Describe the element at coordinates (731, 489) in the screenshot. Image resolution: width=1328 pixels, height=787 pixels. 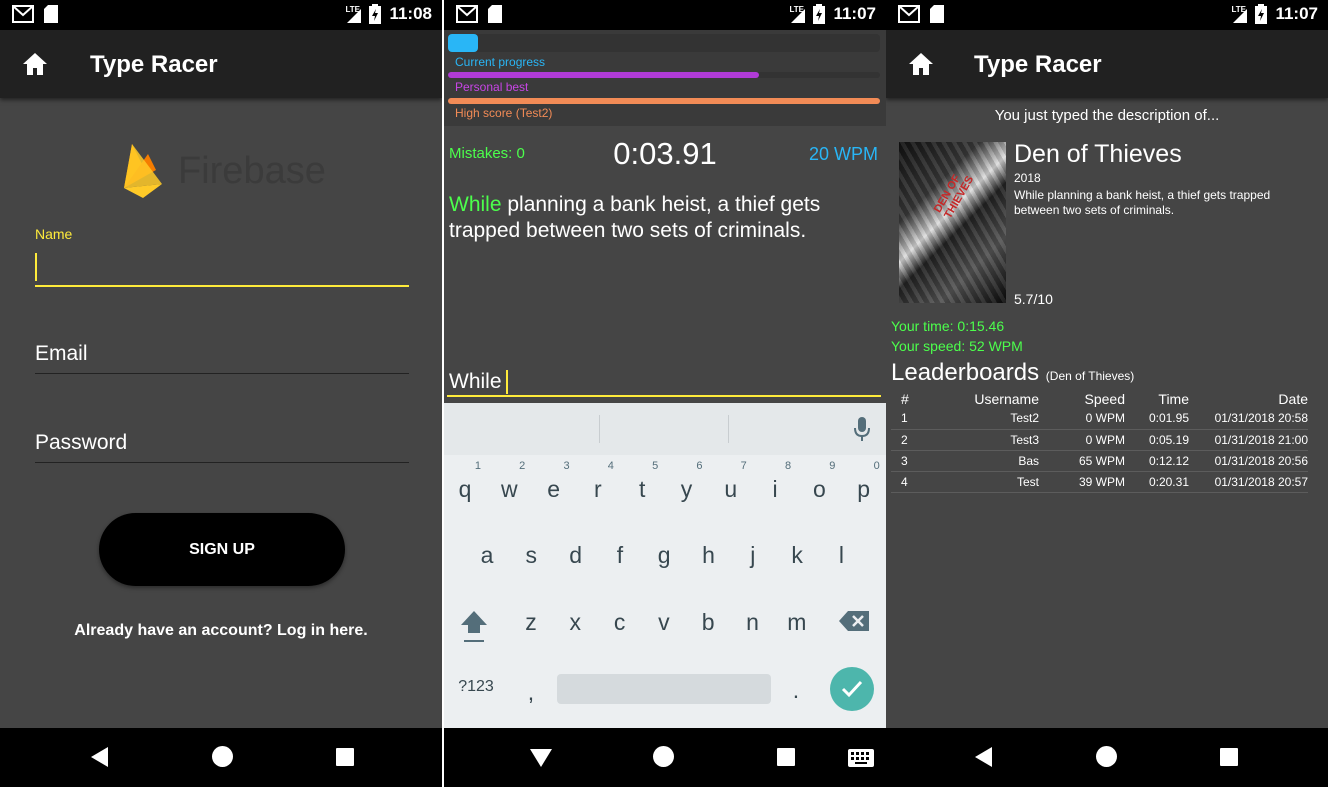
I see `key-letter: u` at that location.